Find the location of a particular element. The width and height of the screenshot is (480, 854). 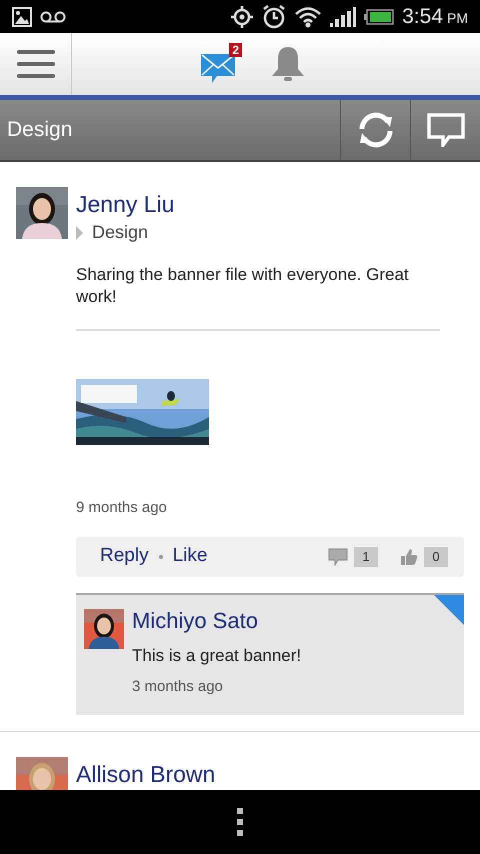

clock-meridiem: PM is located at coordinates (457, 18).